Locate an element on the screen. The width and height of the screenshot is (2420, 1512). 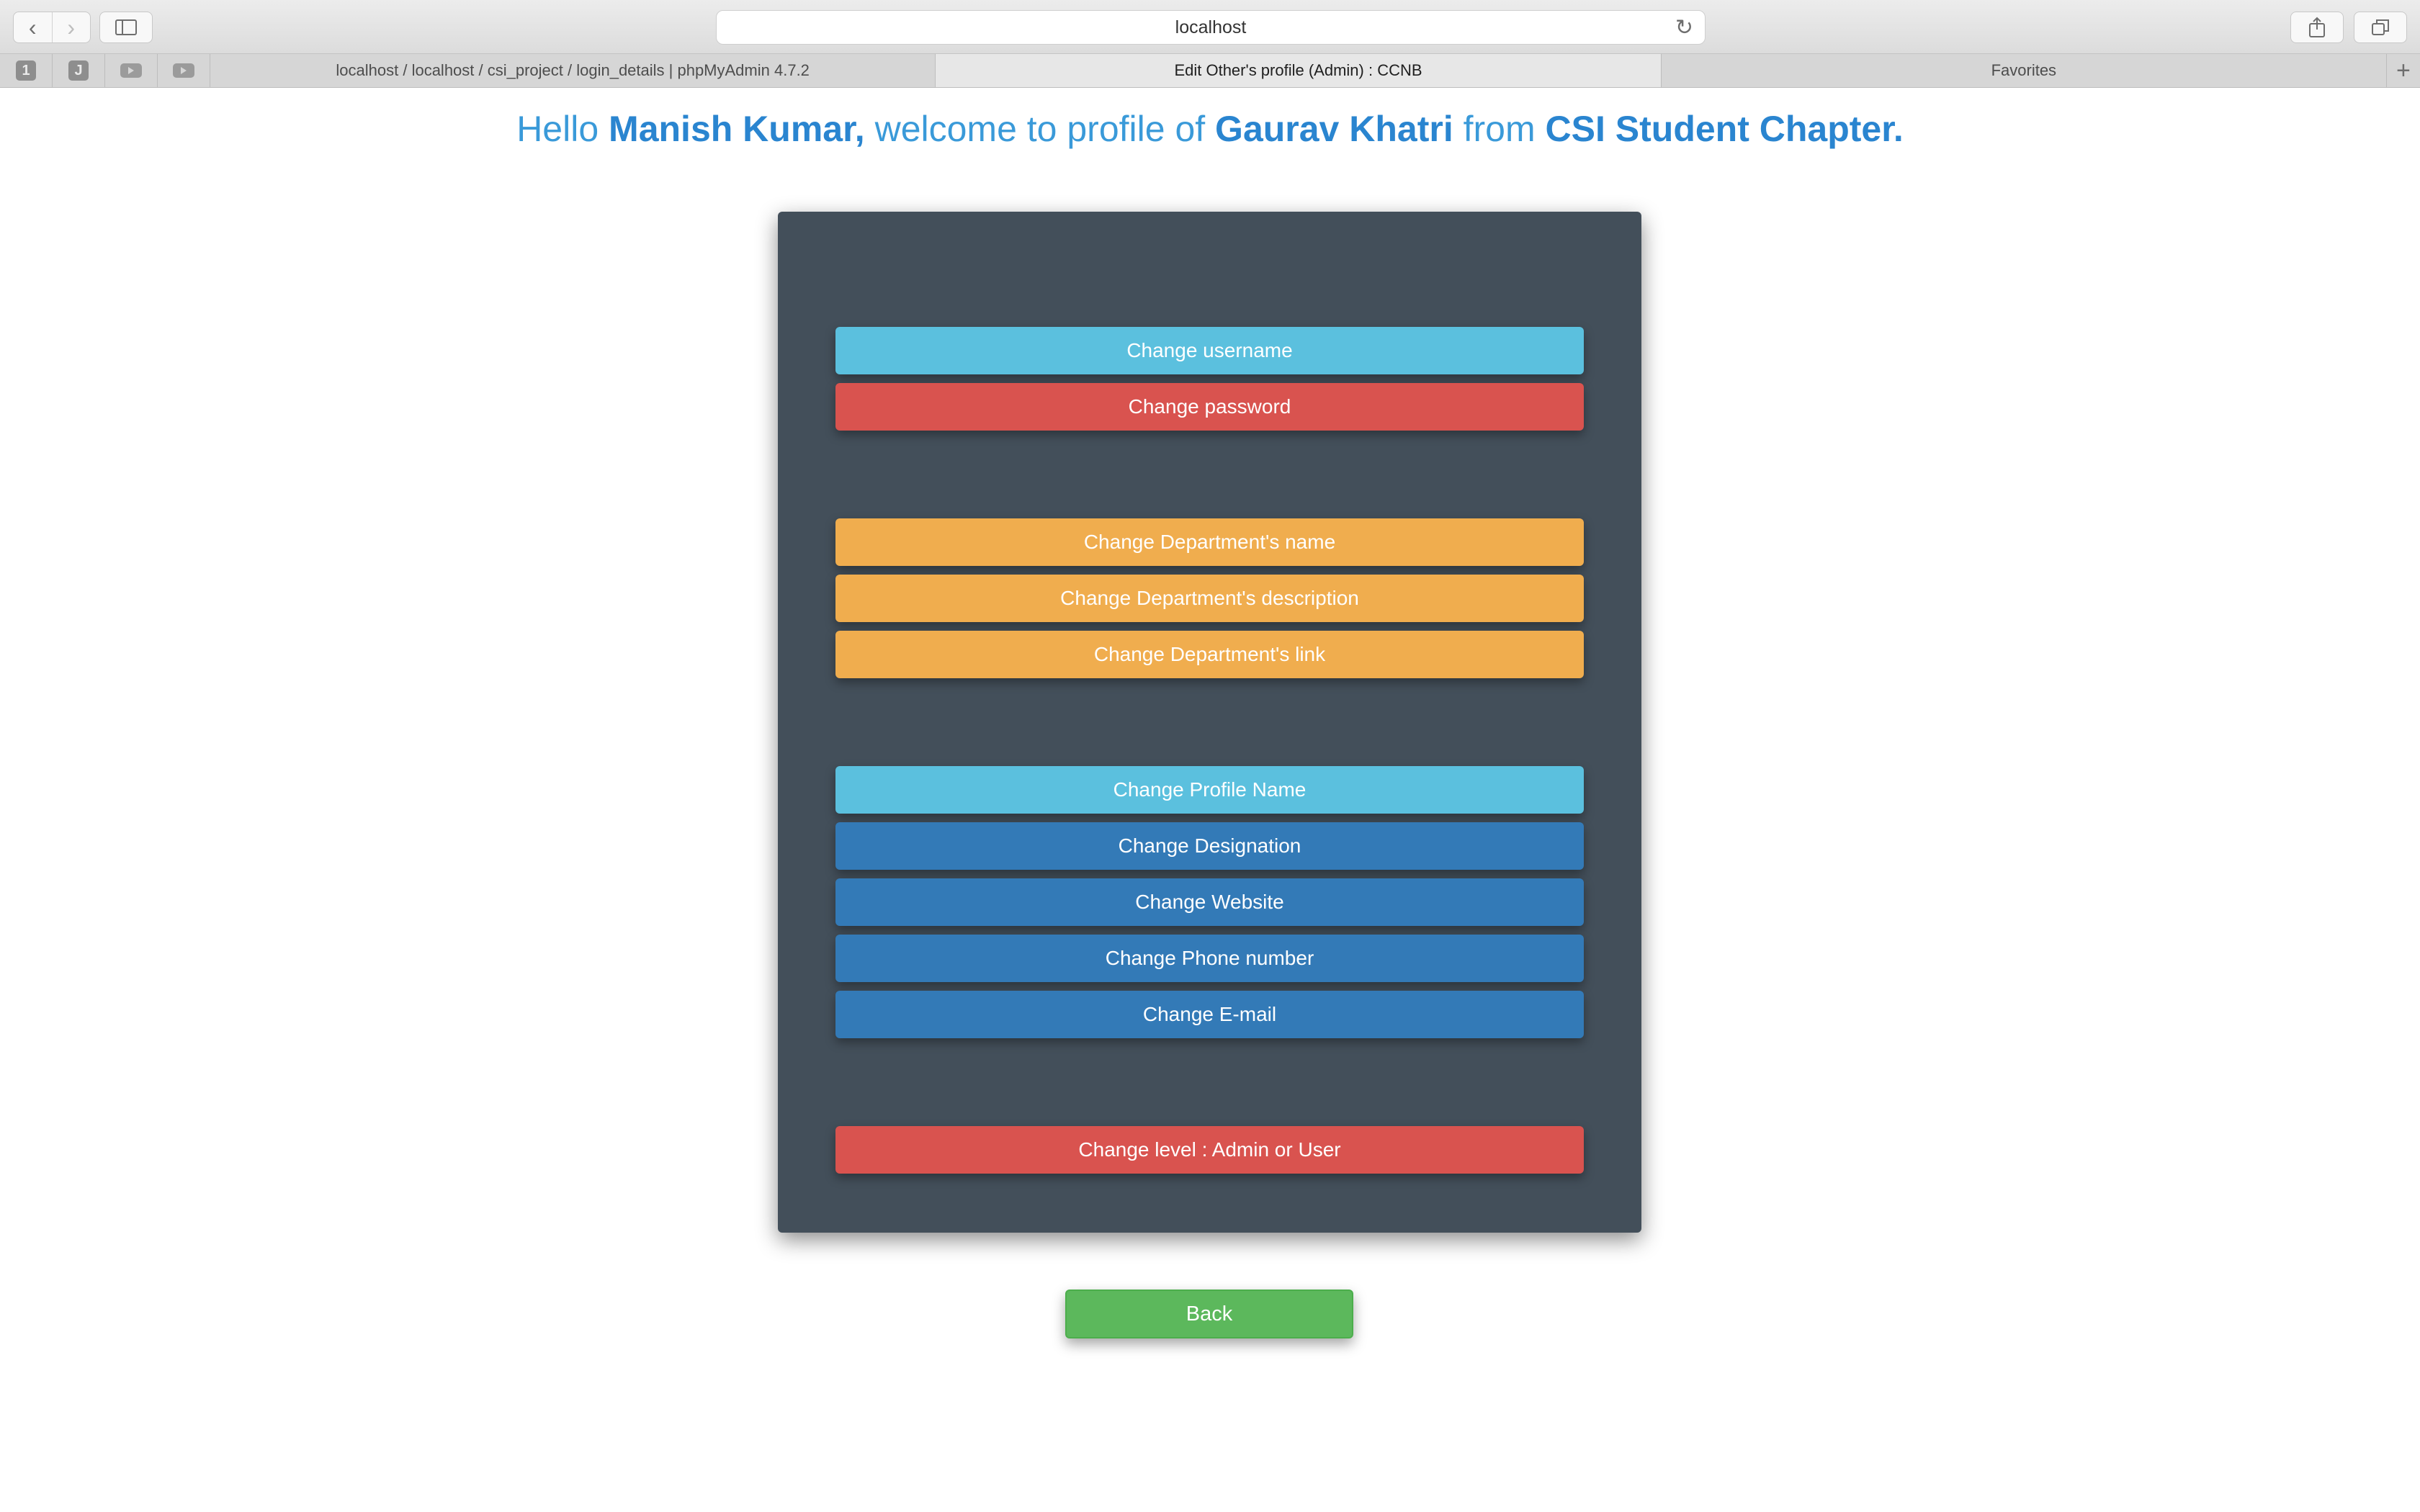
new-tab-plus-icon: + is located at coordinates (2403, 70).